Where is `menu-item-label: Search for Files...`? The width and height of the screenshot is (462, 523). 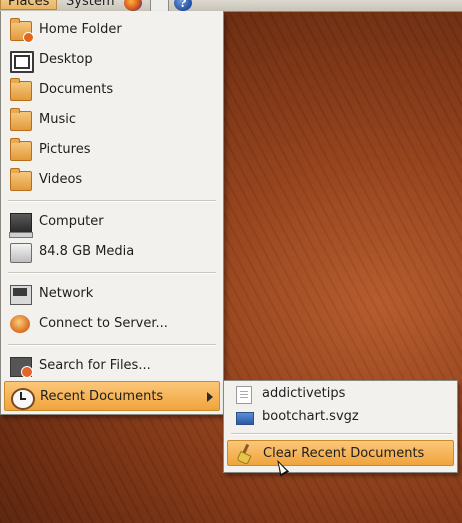 menu-item-label: Search for Files... is located at coordinates (95, 365).